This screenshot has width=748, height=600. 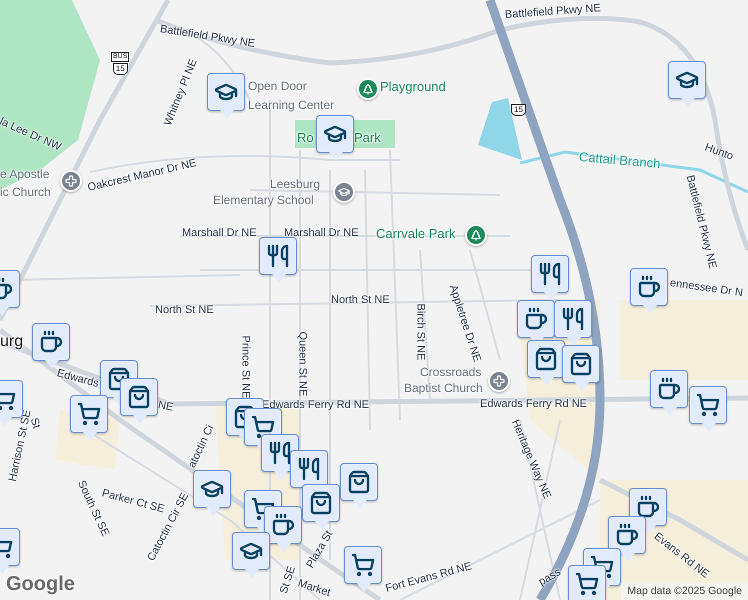 What do you see at coordinates (291, 105) in the screenshot?
I see `poi-label: Learning Center` at bounding box center [291, 105].